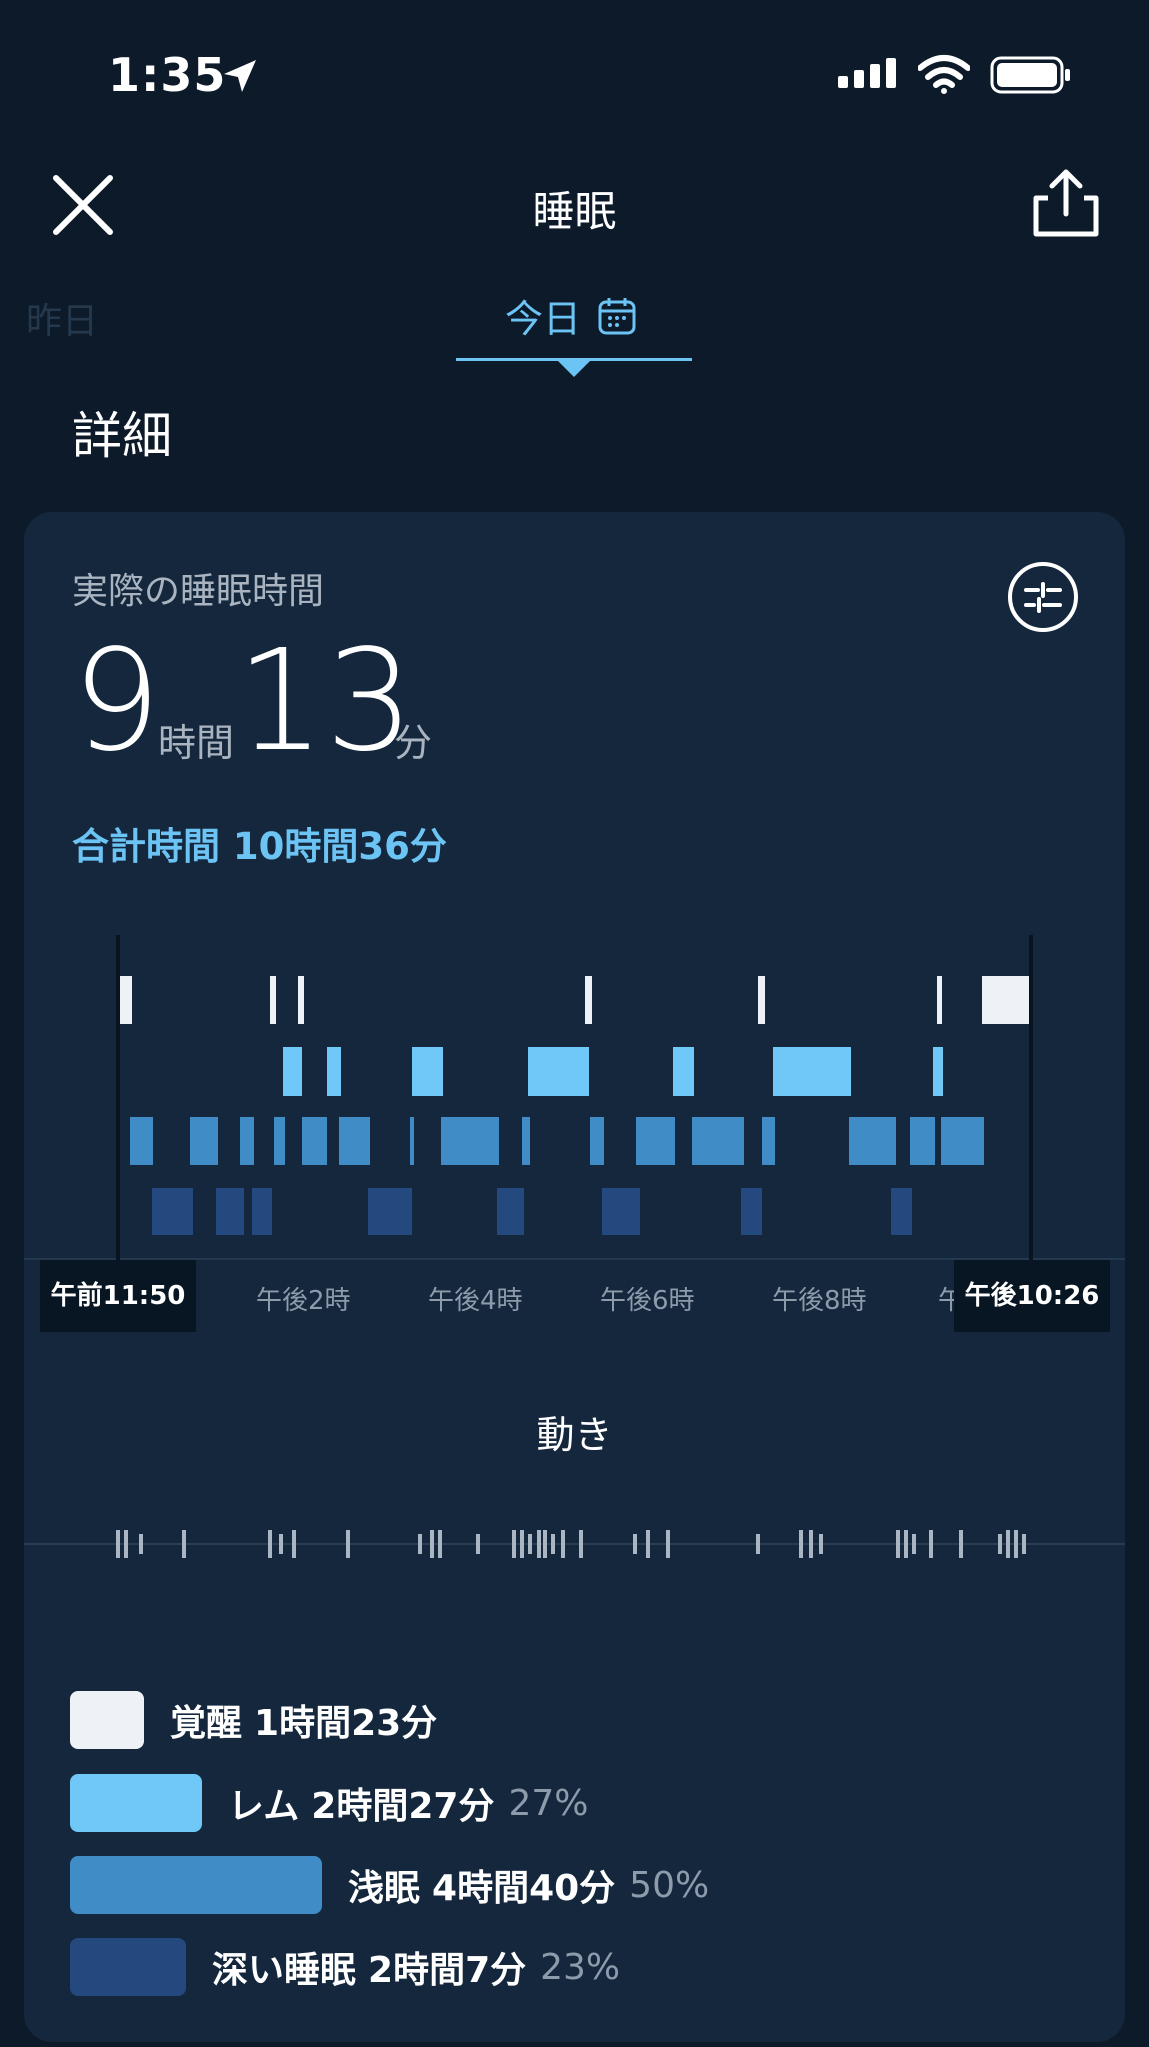 The height and width of the screenshot is (2047, 1149). What do you see at coordinates (196, 1885) in the screenshot?
I see `light-swatch` at bounding box center [196, 1885].